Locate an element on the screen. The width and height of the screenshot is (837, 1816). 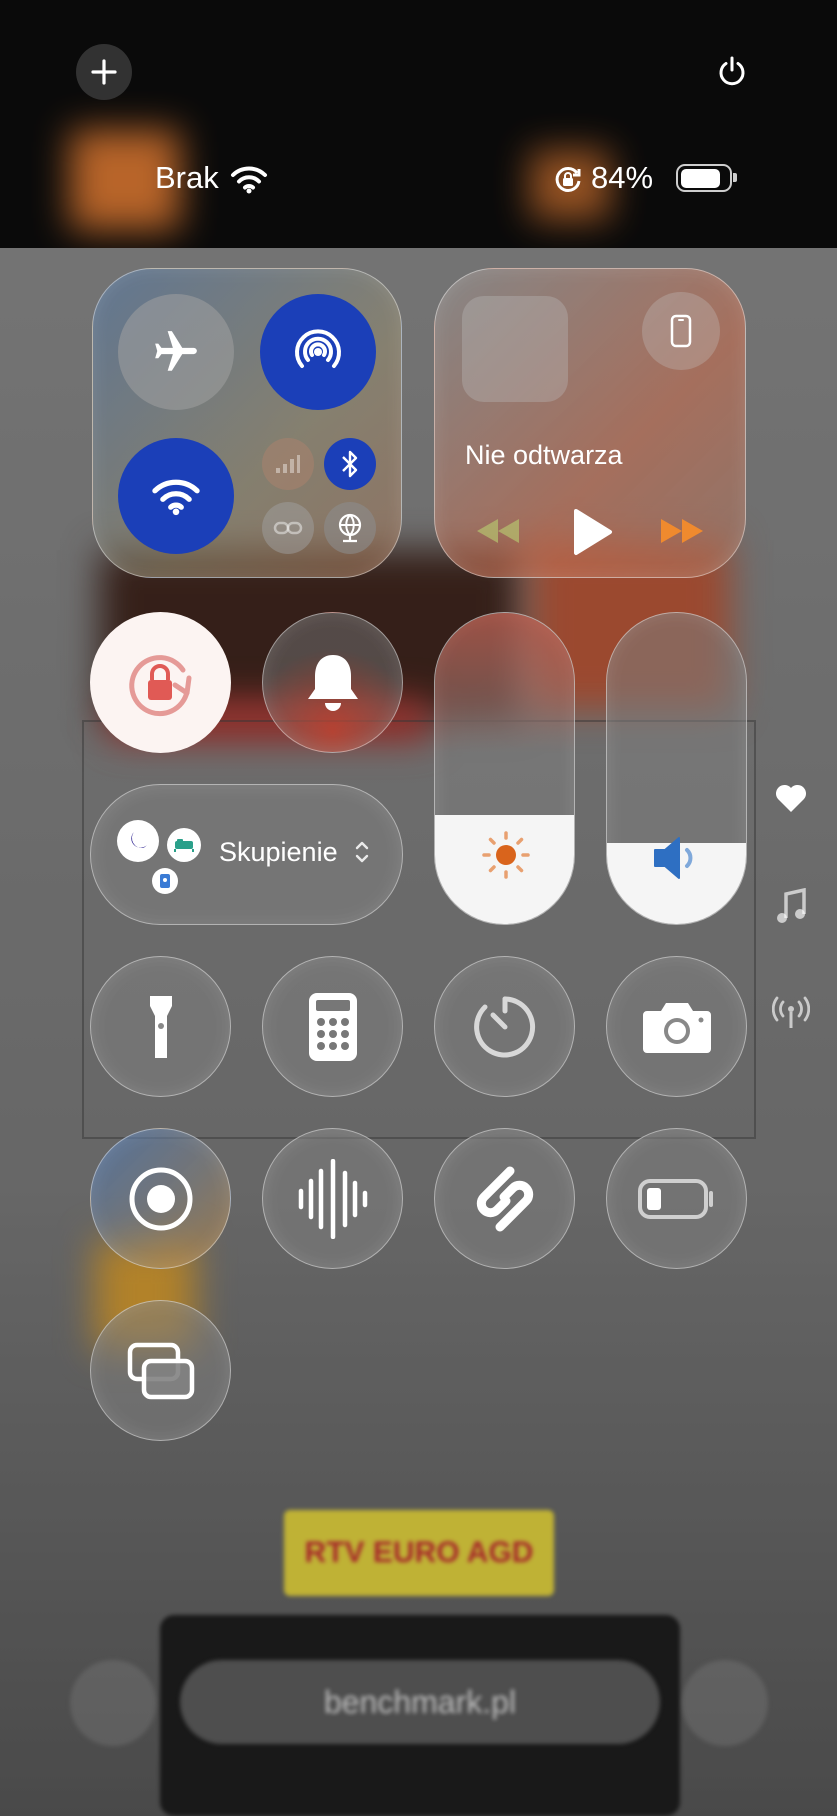
play-icon is located at coordinates (593, 532).